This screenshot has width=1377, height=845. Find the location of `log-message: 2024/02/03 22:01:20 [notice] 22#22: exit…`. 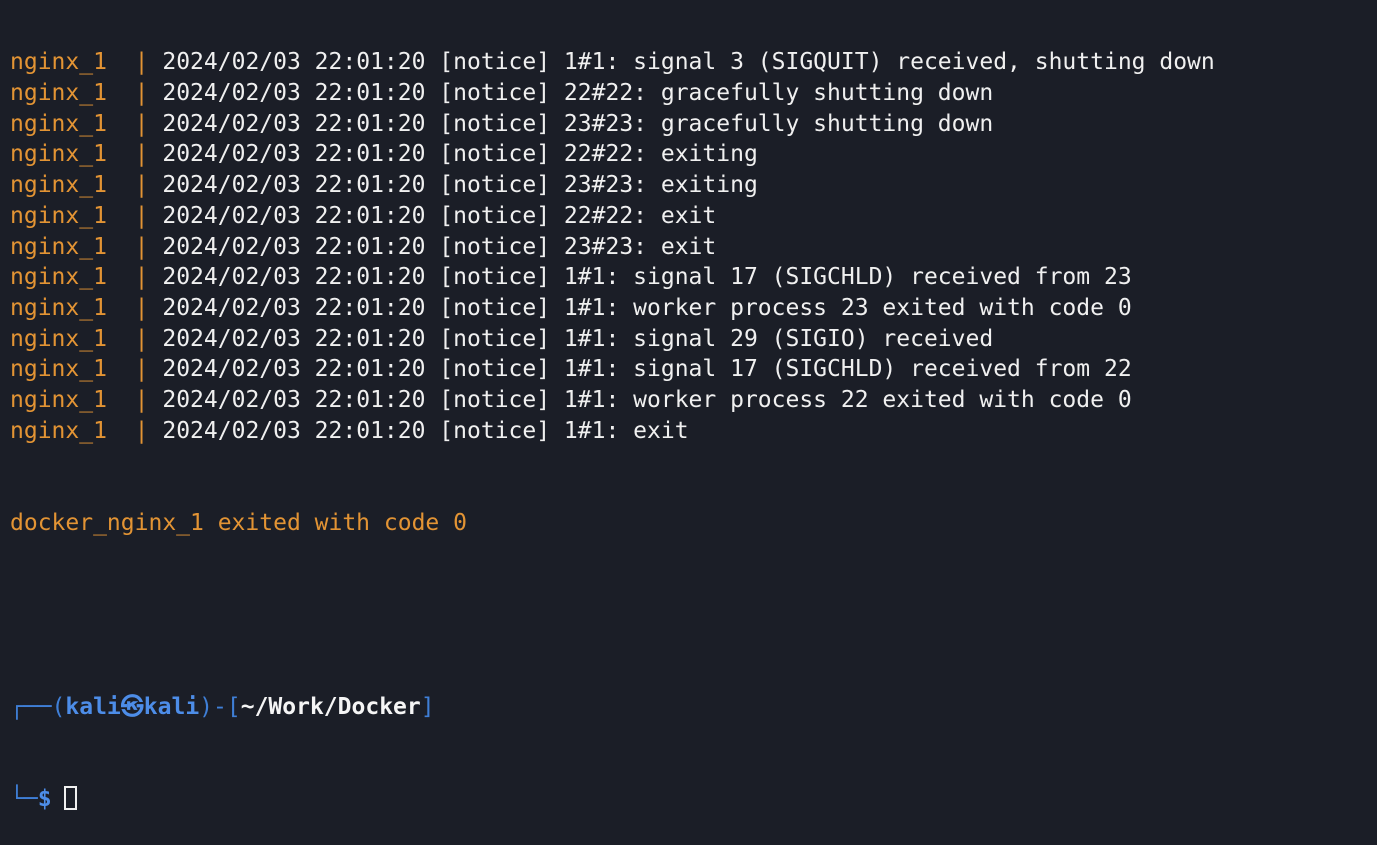

log-message: 2024/02/03 22:01:20 [notice] 22#22: exit… is located at coordinates (460, 154).